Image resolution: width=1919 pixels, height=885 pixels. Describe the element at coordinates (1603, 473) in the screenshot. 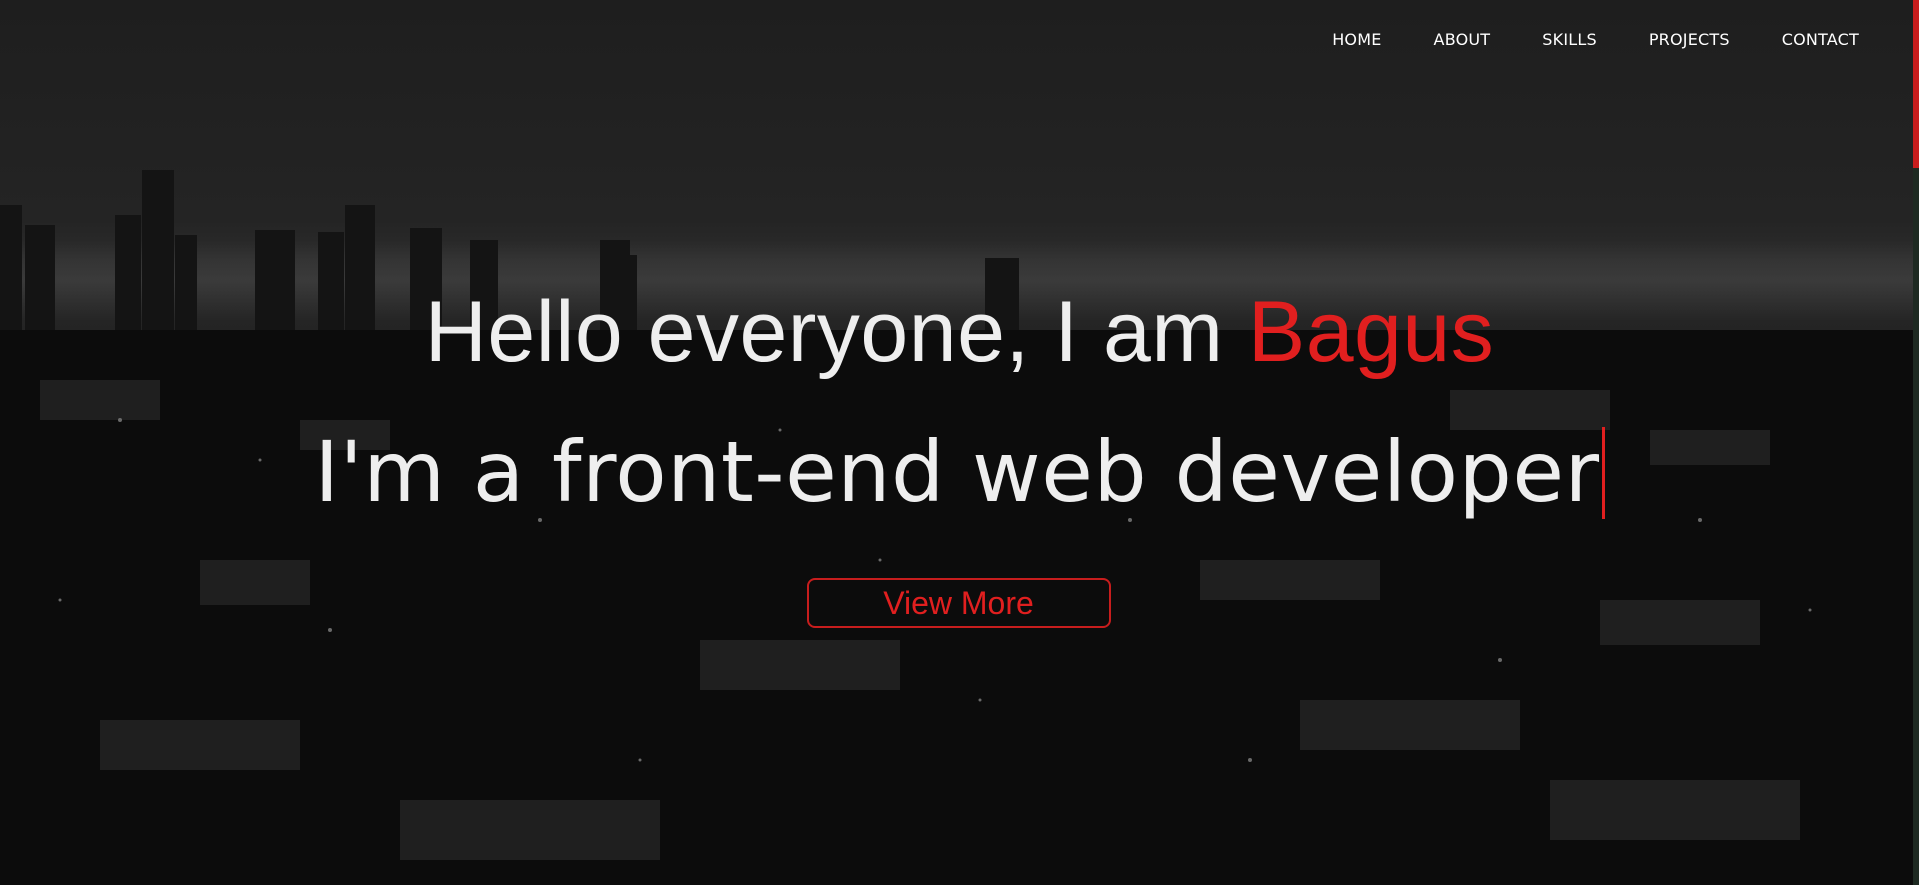

I see `typing-cursor` at that location.